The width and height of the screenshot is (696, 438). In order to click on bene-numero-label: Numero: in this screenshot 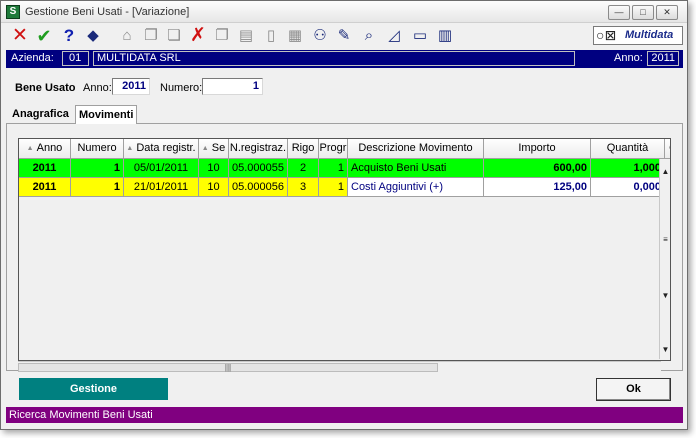, I will do `click(181, 88)`.